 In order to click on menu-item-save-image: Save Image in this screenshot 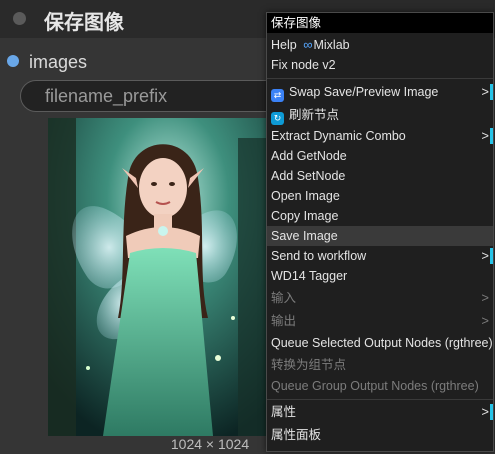, I will do `click(380, 236)`.